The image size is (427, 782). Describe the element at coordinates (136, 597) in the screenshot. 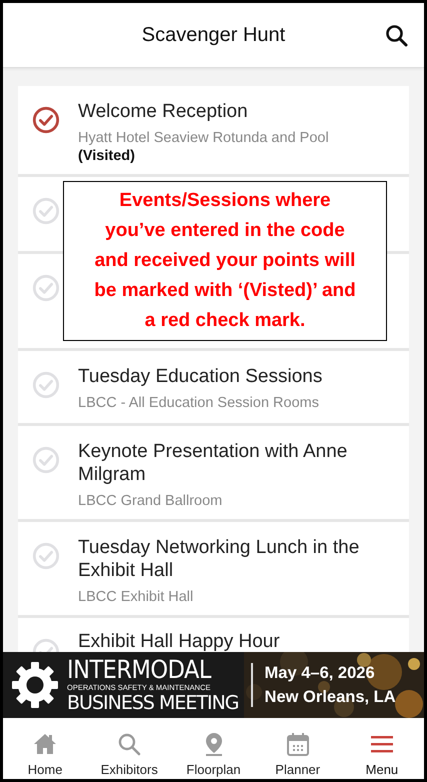

I see `event-location: LBCC Exhibit Hall` at that location.